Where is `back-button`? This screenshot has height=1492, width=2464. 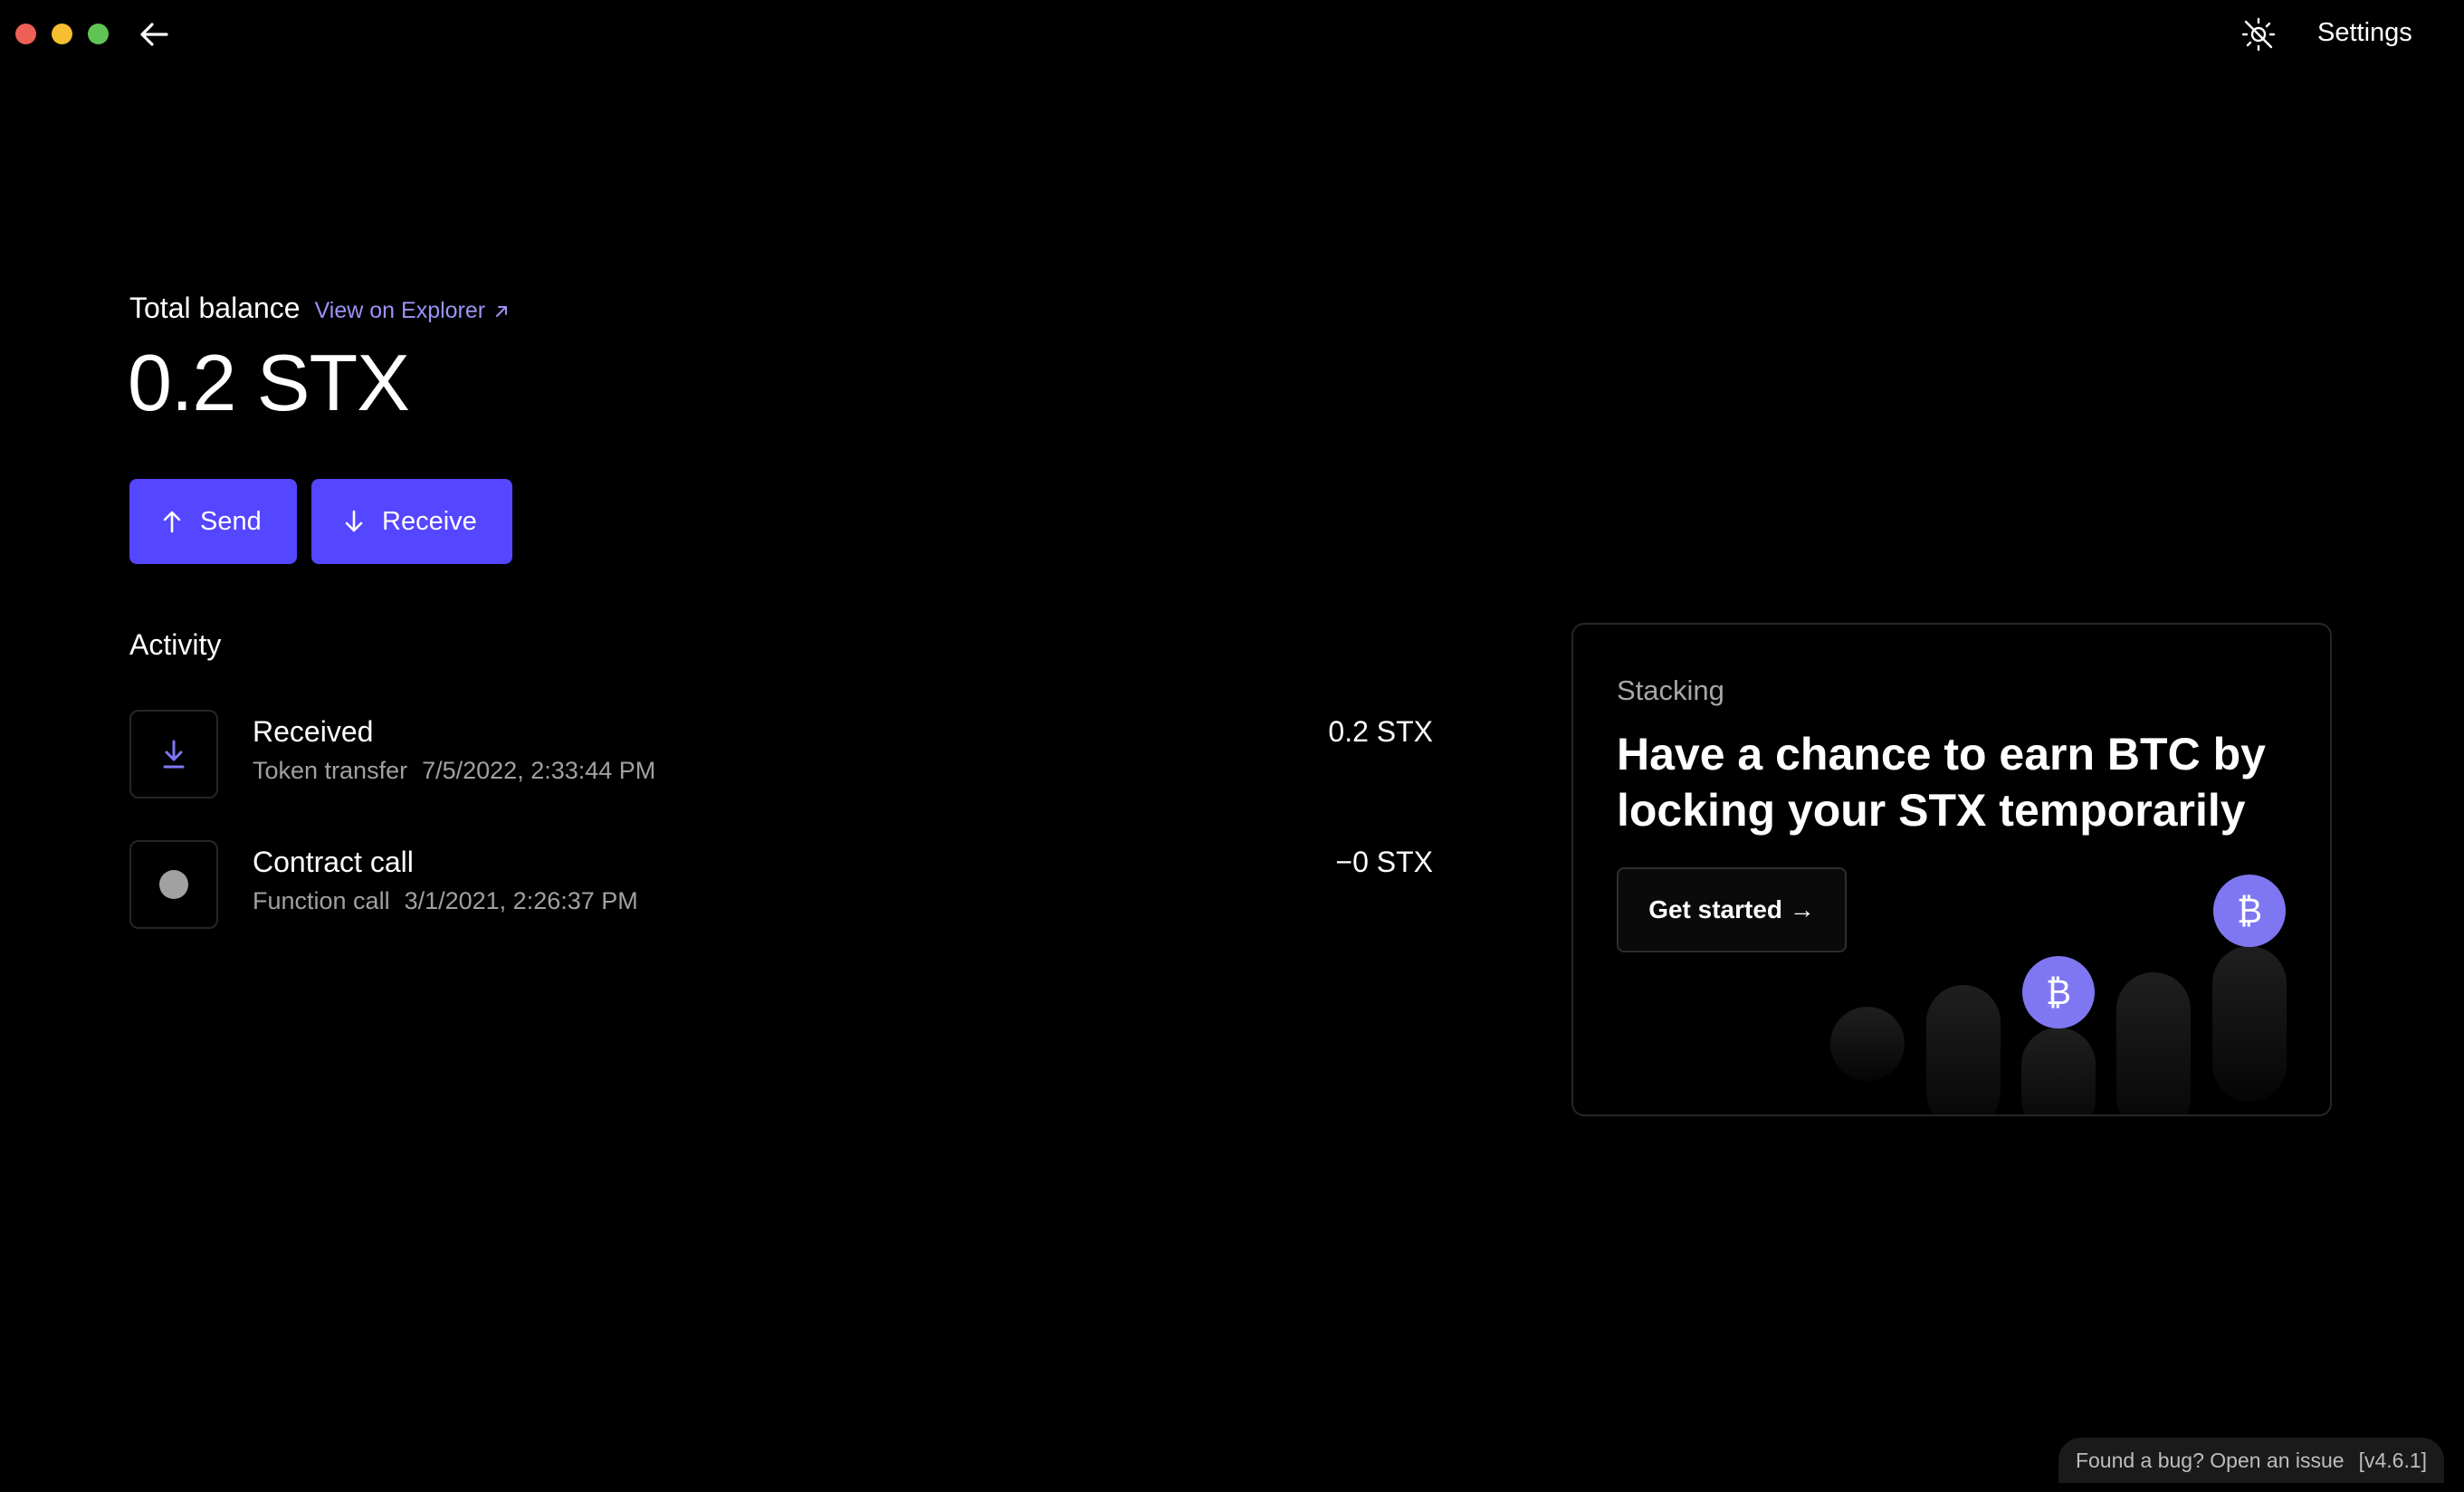 back-button is located at coordinates (154, 34).